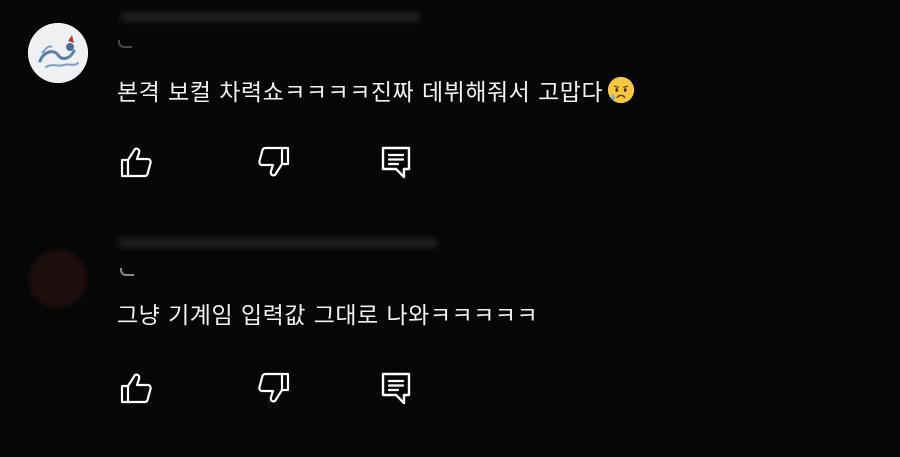  I want to click on avatar-image-icon, so click(58, 279).